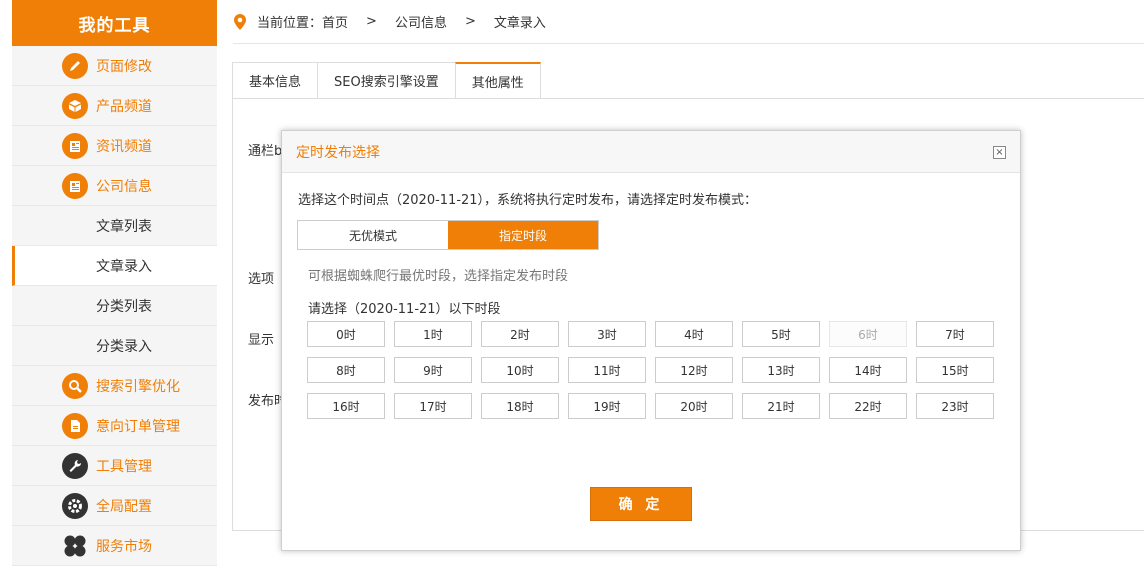 The width and height of the screenshot is (1144, 569). I want to click on mode-specified-period-button: 指定时段, so click(523, 235).